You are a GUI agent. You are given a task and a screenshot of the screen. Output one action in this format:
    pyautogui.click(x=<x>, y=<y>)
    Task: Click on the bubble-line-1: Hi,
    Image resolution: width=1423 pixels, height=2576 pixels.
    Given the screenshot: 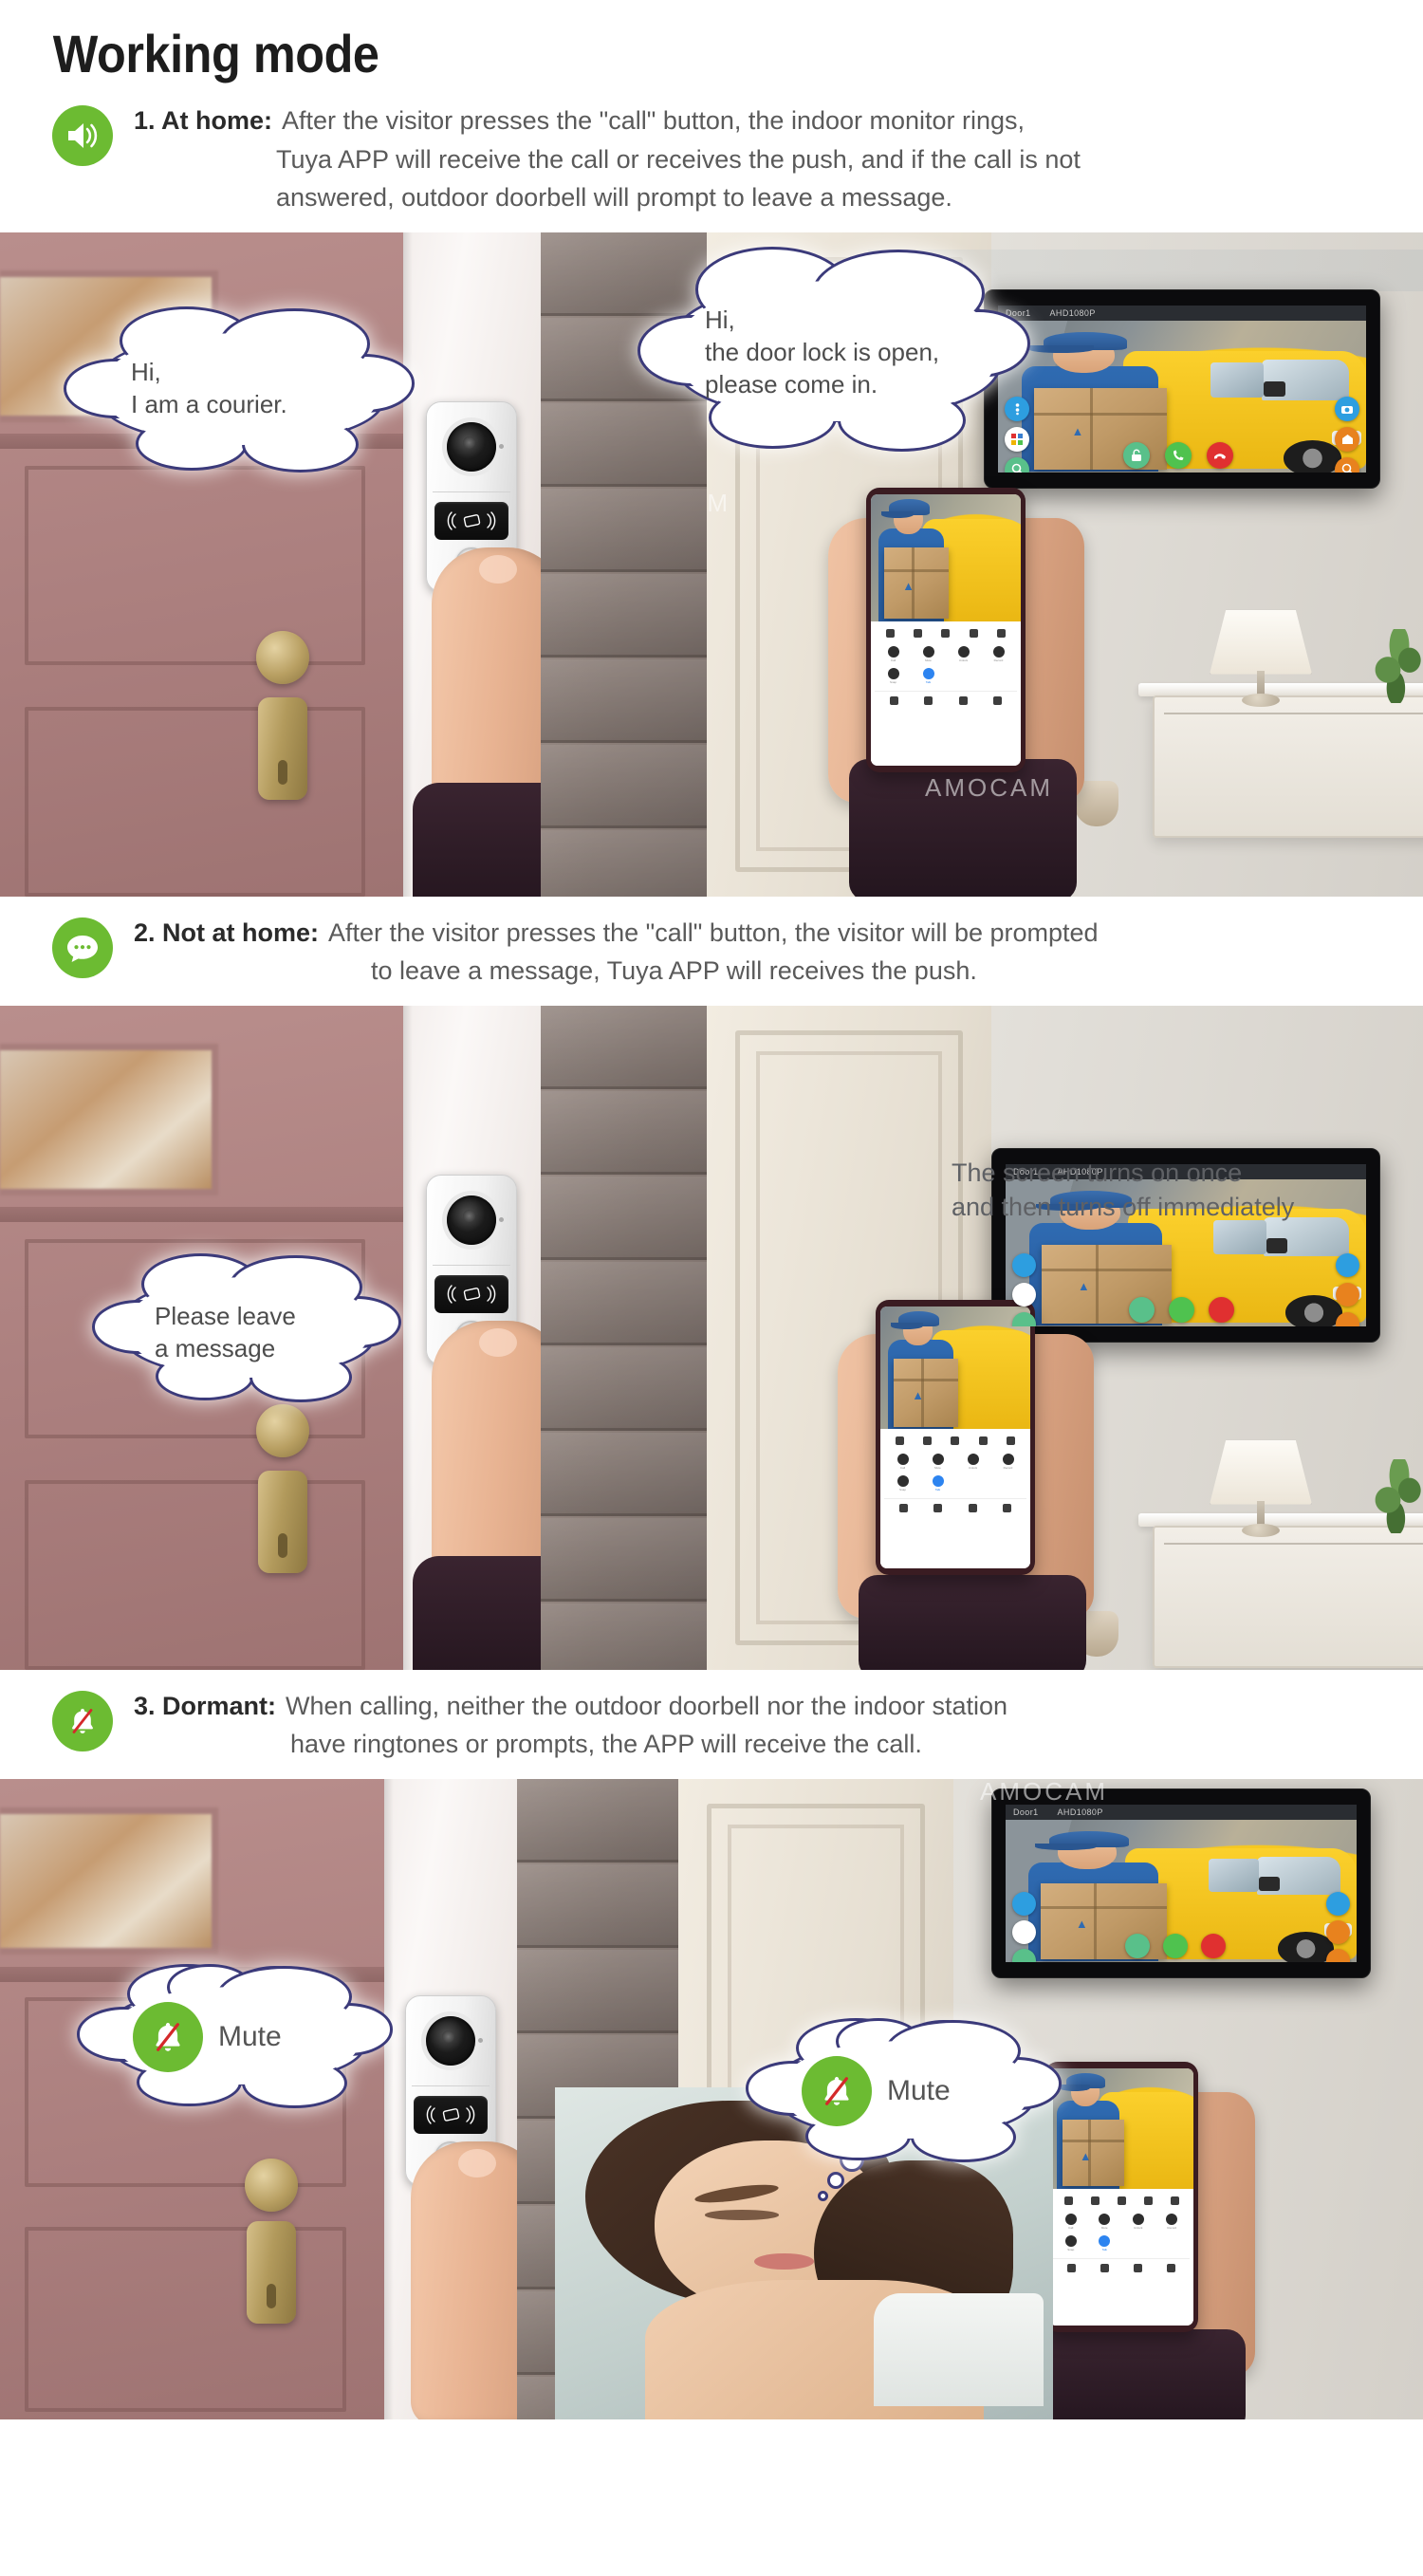 What is the action you would take?
    pyautogui.click(x=720, y=319)
    